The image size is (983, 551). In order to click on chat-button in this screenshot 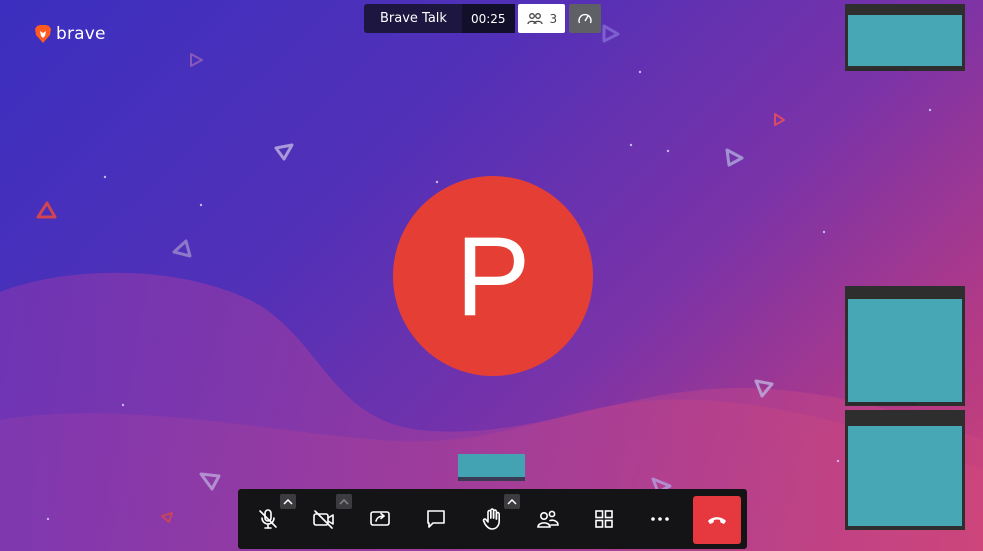, I will do `click(436, 519)`.